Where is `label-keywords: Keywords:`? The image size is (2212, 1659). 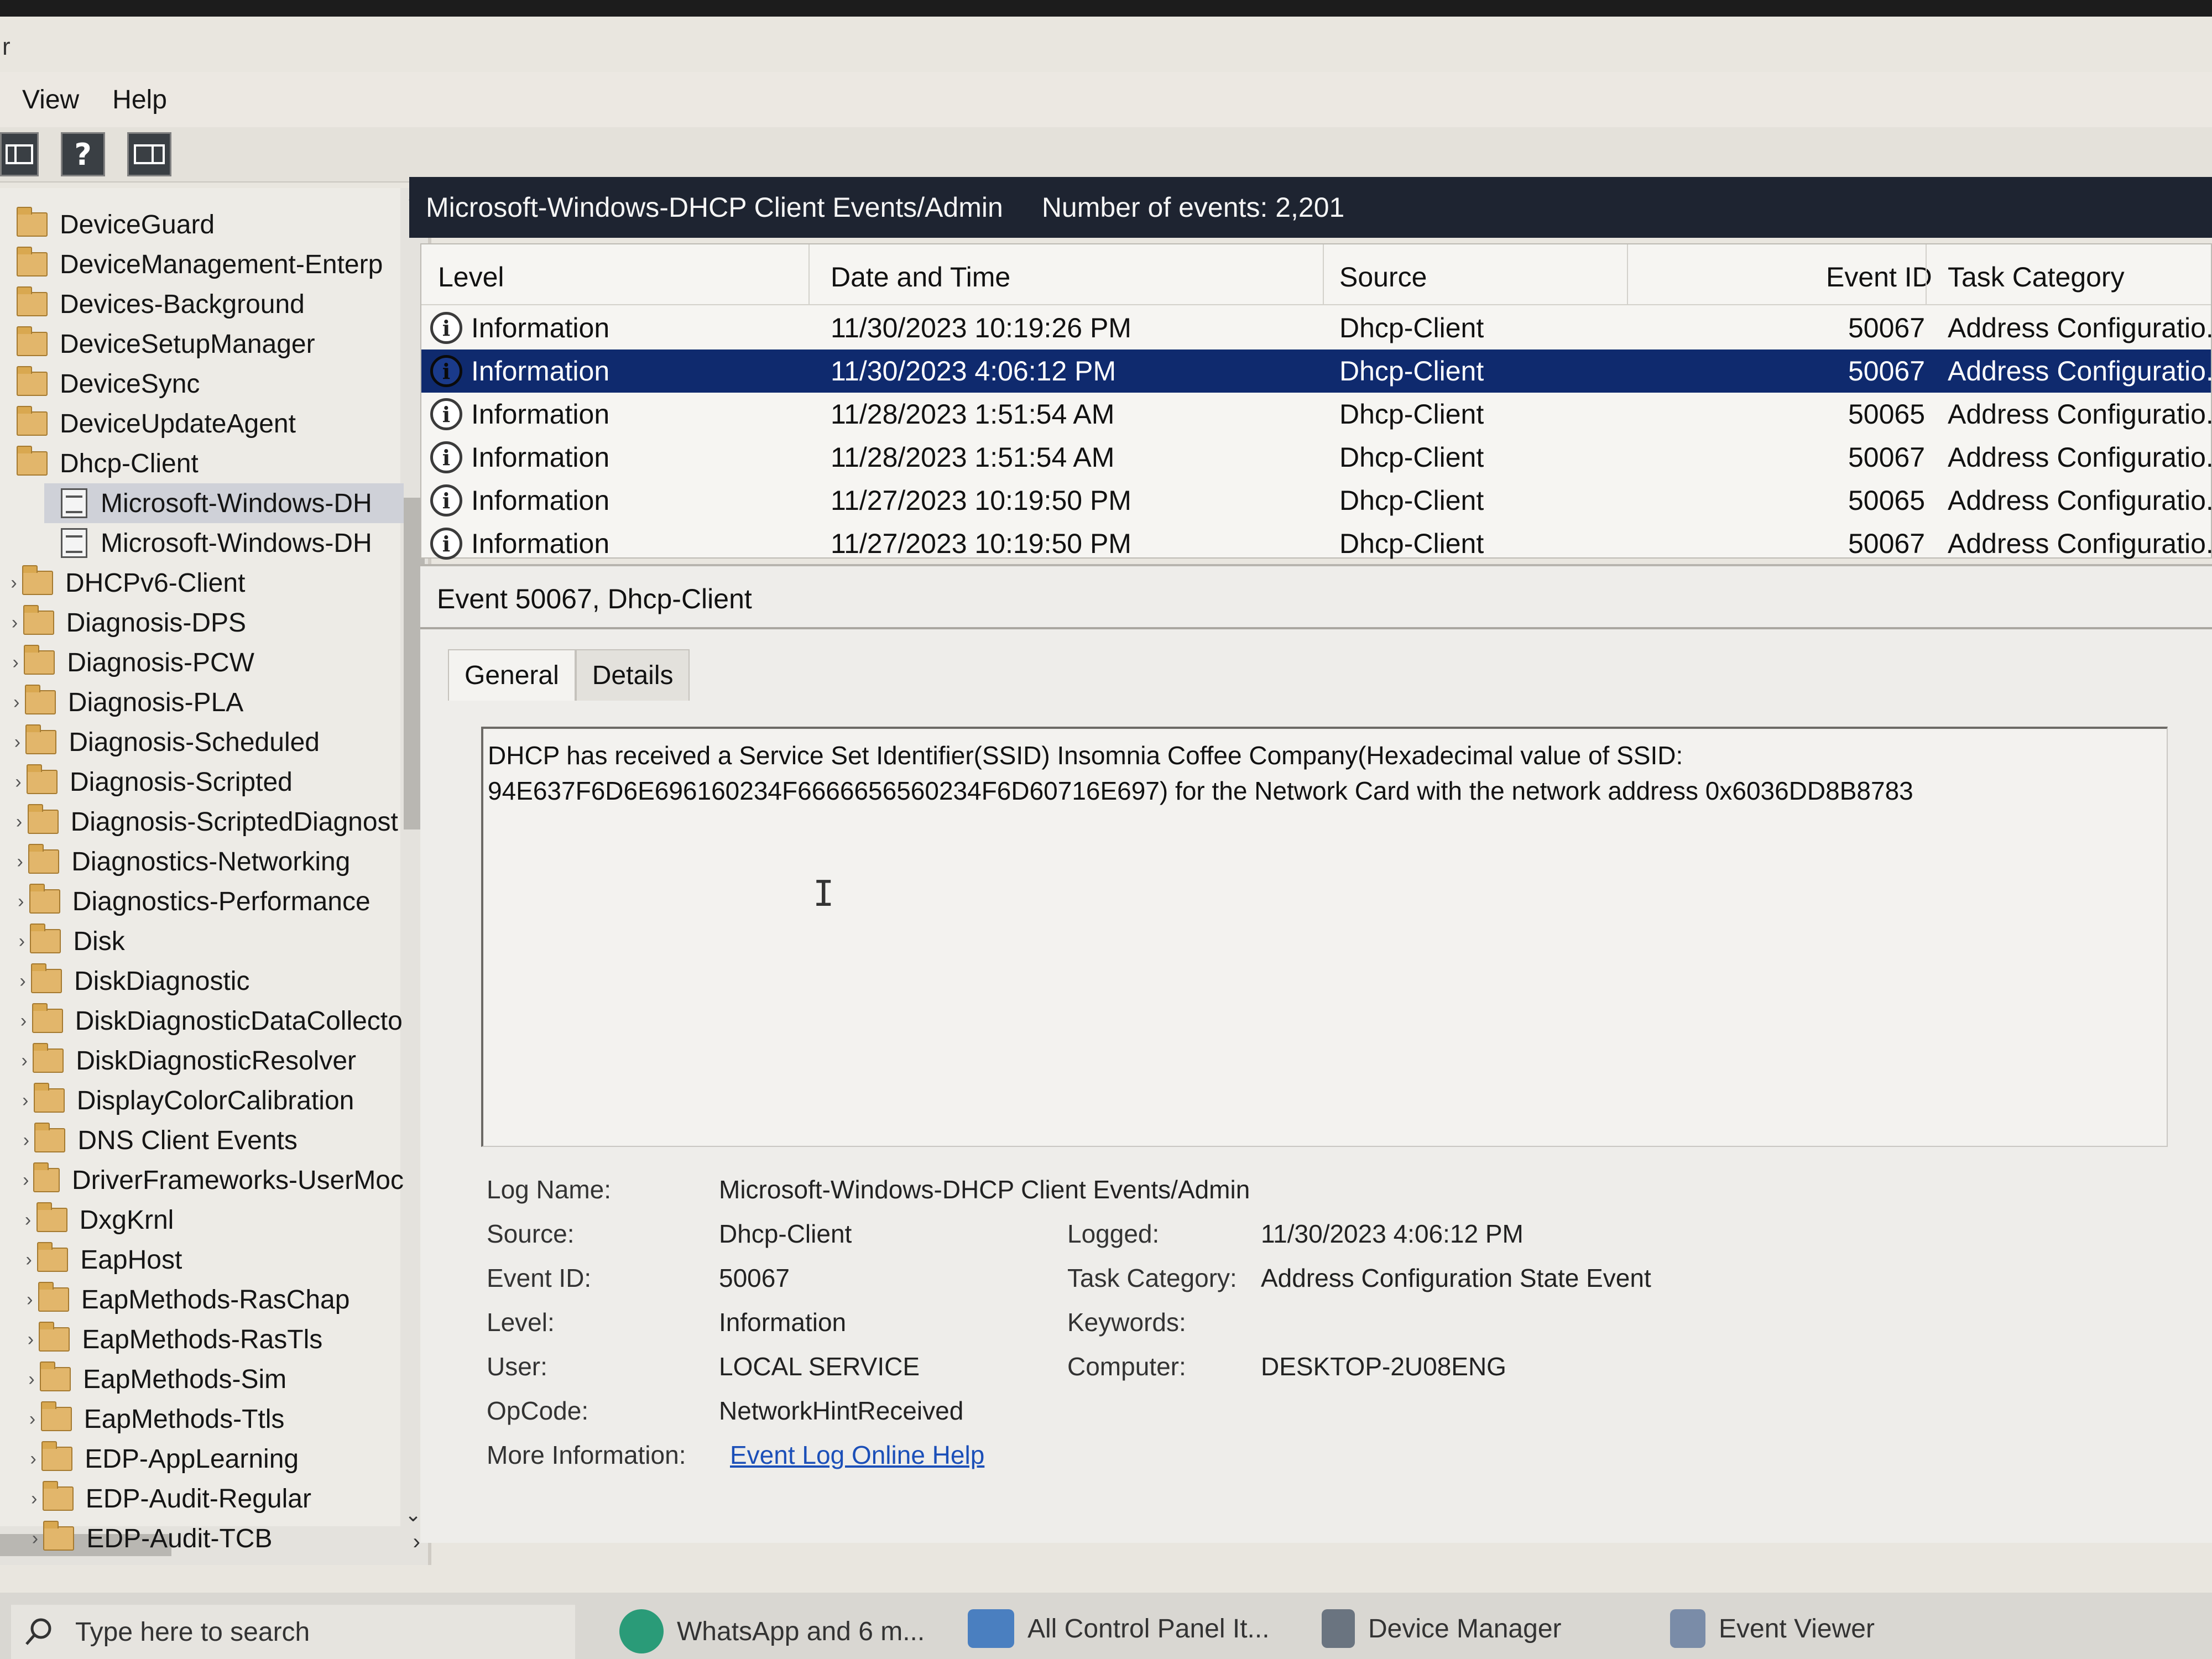 label-keywords: Keywords: is located at coordinates (1127, 1322).